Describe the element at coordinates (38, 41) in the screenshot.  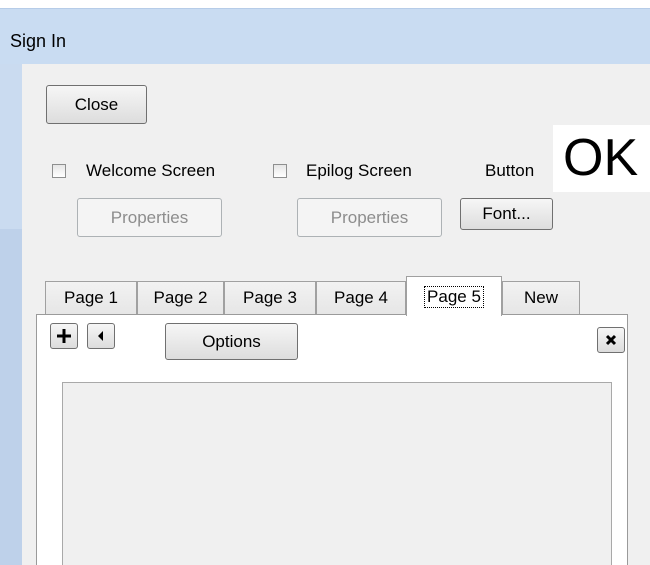
I see `window-title: Sign In` at that location.